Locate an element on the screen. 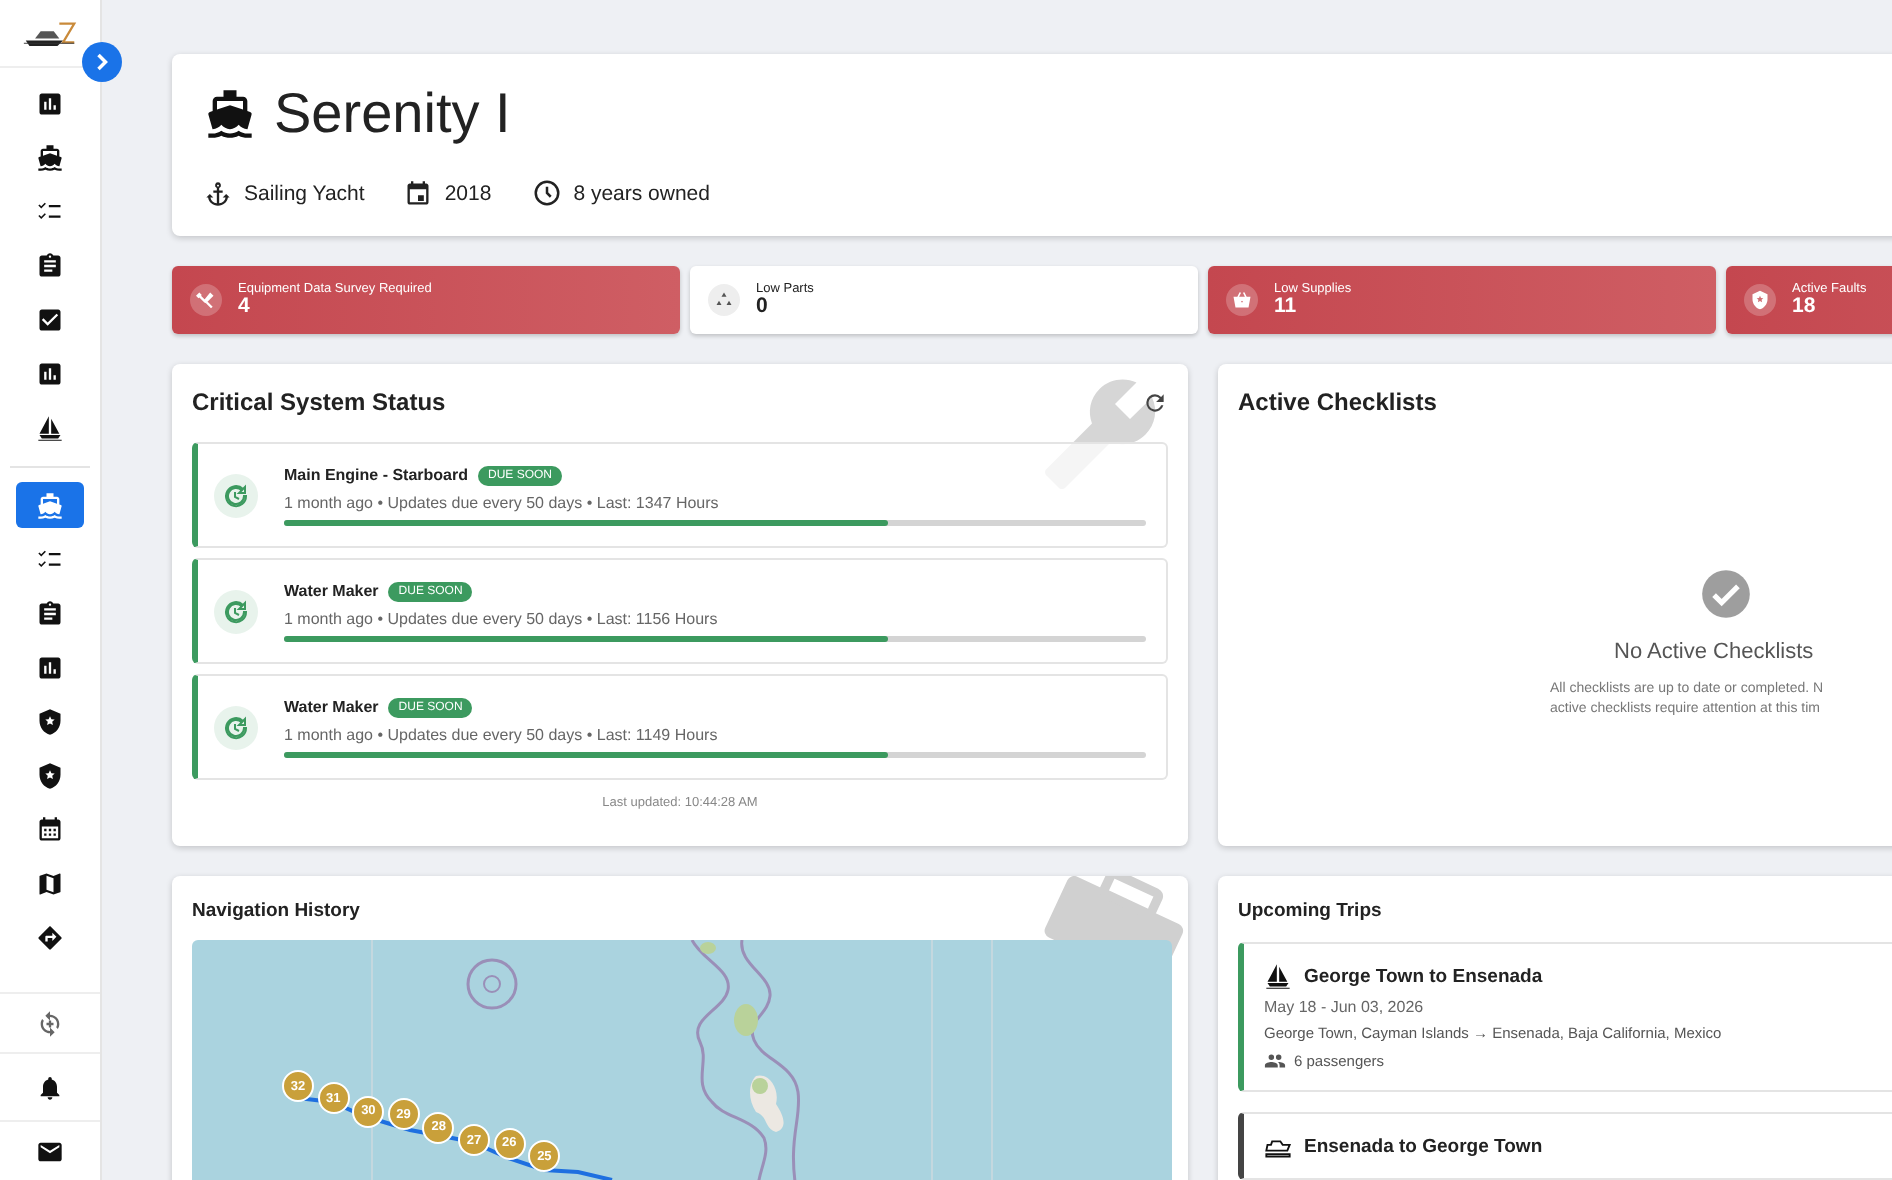 This screenshot has width=1892, height=1180. trip-title: Ensenada to George Town is located at coordinates (1423, 1146).